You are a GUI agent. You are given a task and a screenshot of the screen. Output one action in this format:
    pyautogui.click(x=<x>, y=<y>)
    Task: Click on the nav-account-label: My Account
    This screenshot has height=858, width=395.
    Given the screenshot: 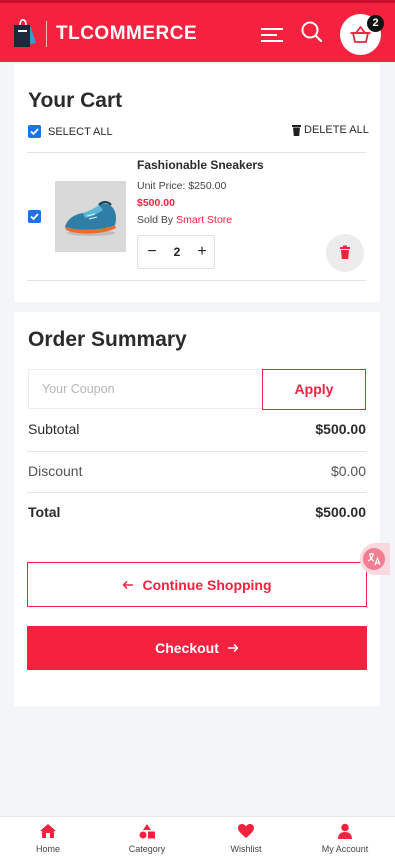 What is the action you would take?
    pyautogui.click(x=345, y=849)
    